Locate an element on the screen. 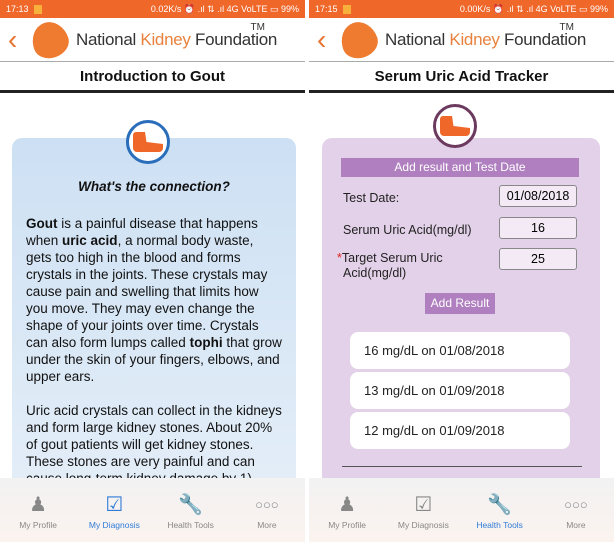  status-indicators: 0.02K/s ⏰ .ıl ⇅ .ıl 4G VoLTE ▭ 99% is located at coordinates (224, 8).